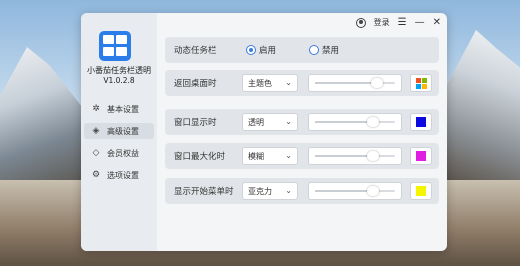  What do you see at coordinates (119, 70) in the screenshot?
I see `app-name: 小番茄任务栏透明` at bounding box center [119, 70].